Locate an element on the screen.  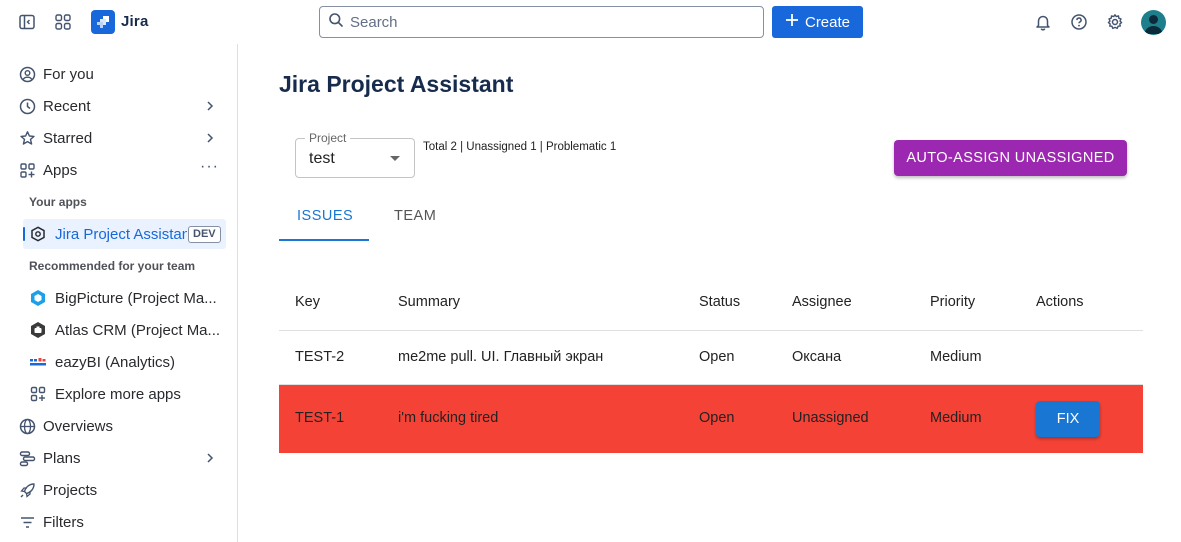
section-label-your-apps: Your apps is located at coordinates (58, 202).